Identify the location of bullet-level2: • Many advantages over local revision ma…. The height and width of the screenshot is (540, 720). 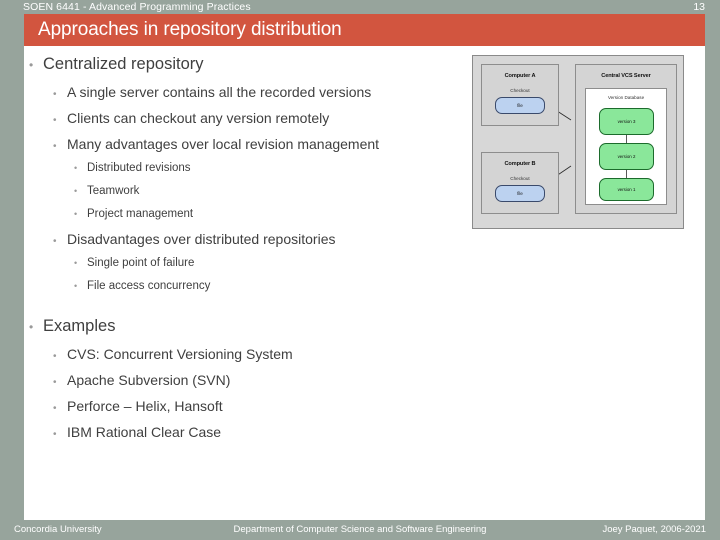
(244, 144).